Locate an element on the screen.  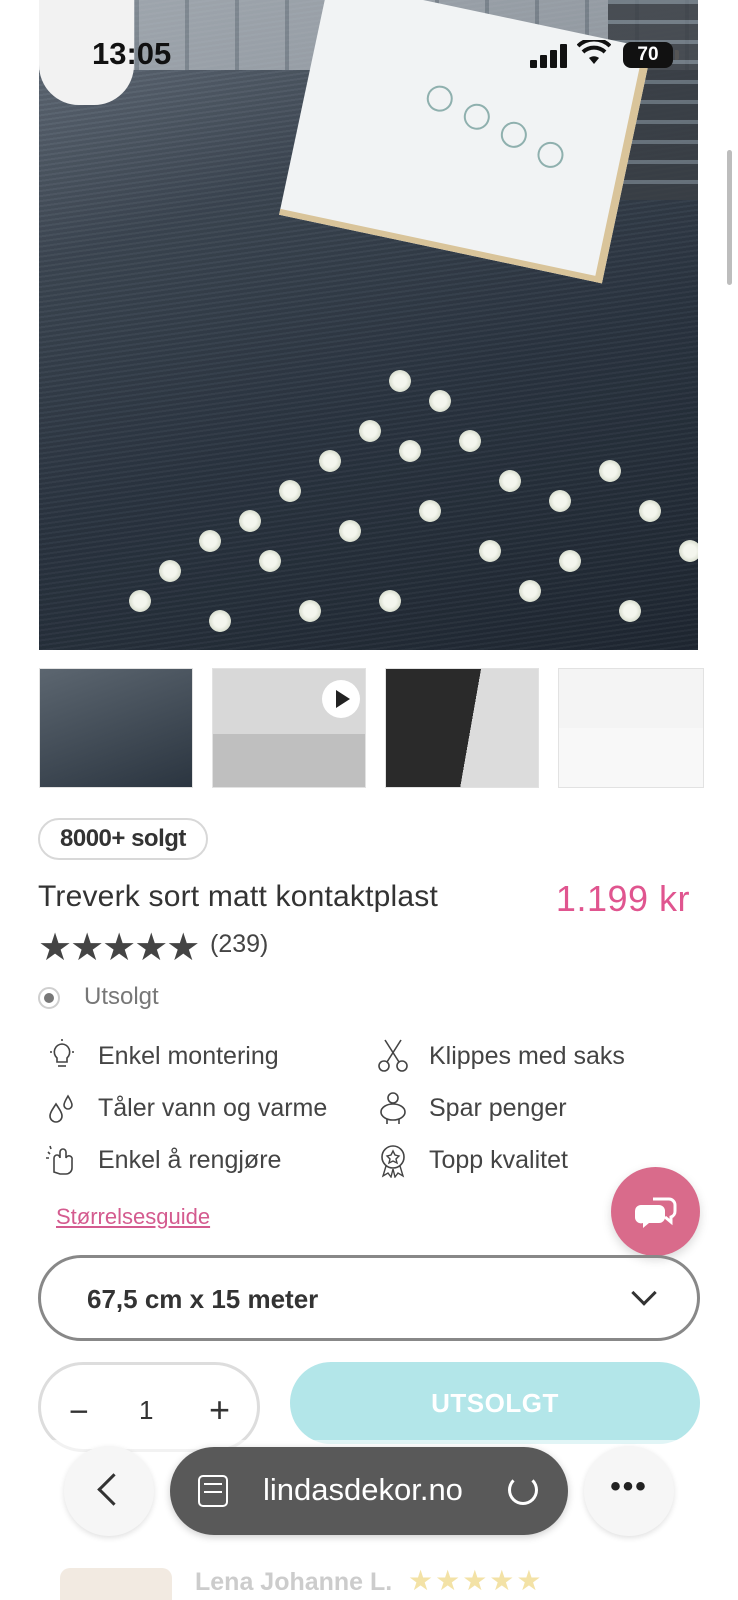
url-text: lindasdekor.no is located at coordinates (363, 1489).